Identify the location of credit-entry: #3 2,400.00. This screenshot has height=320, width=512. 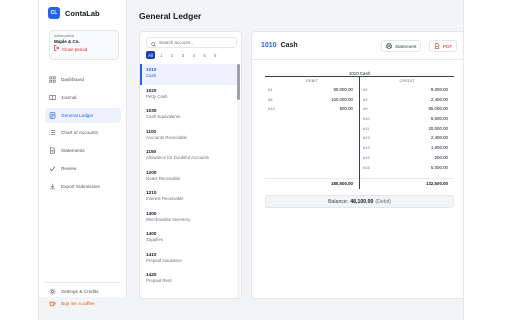
(407, 100).